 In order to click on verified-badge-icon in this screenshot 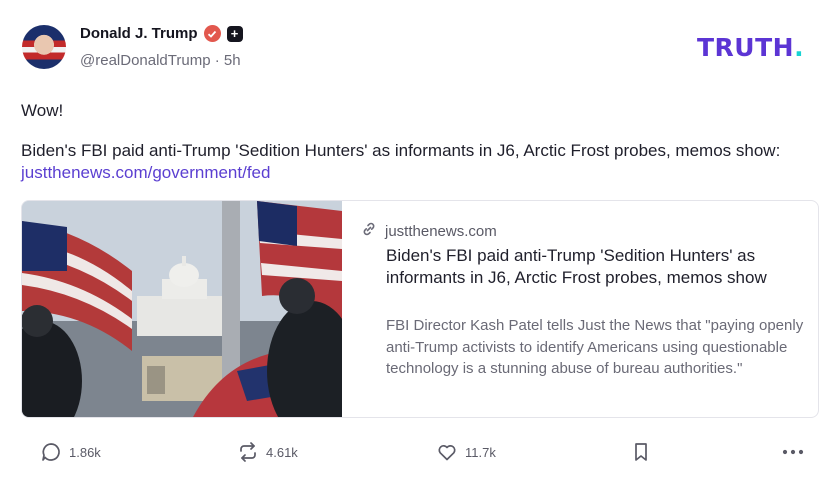, I will do `click(212, 33)`.